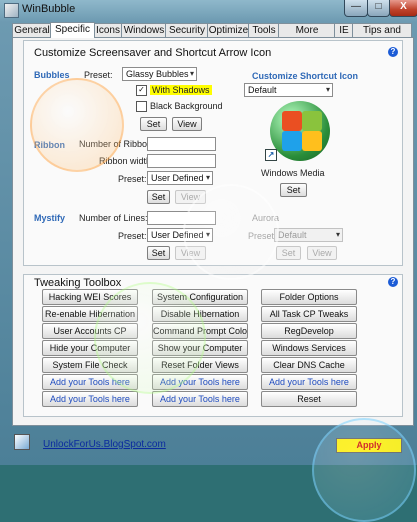 Image resolution: width=417 pixels, height=522 pixels. What do you see at coordinates (49, 9) in the screenshot?
I see `window-title: WinBubble` at bounding box center [49, 9].